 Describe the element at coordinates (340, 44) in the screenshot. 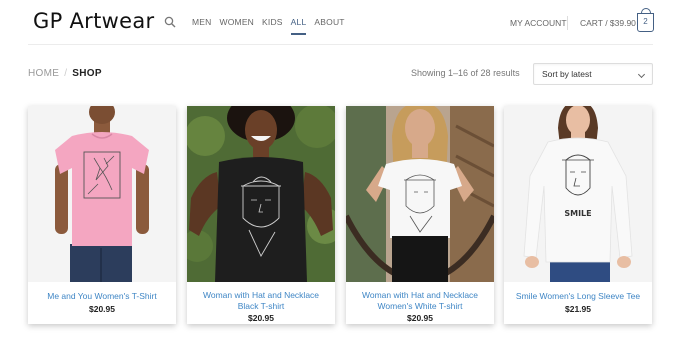

I see `header-divider-line` at that location.